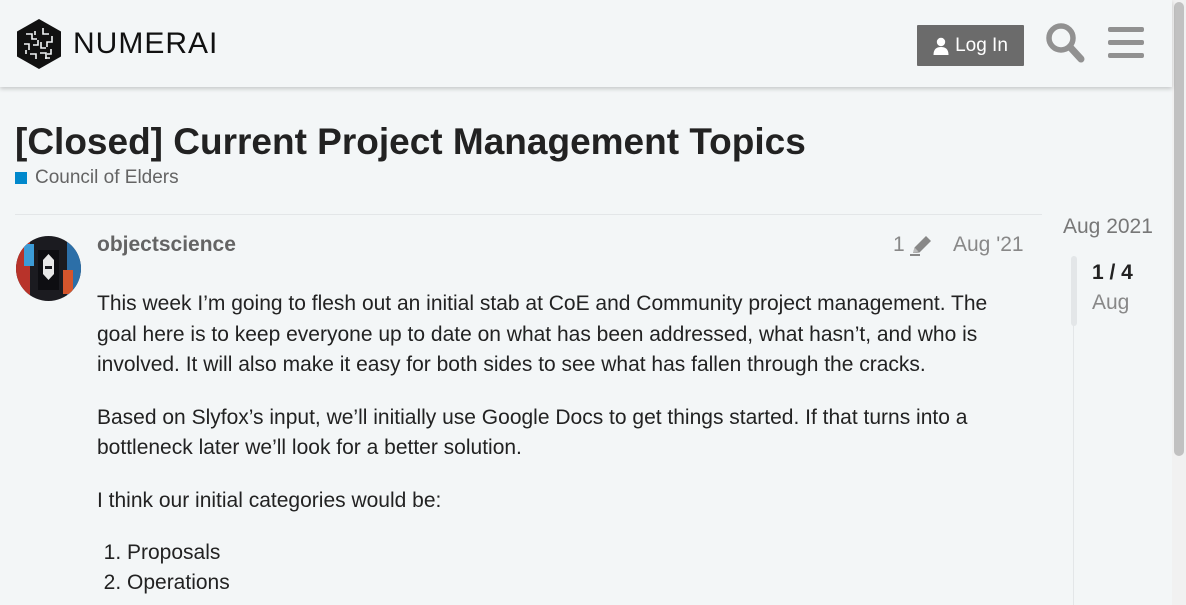 Image resolution: width=1186 pixels, height=605 pixels. I want to click on category-color-square, so click(21, 178).